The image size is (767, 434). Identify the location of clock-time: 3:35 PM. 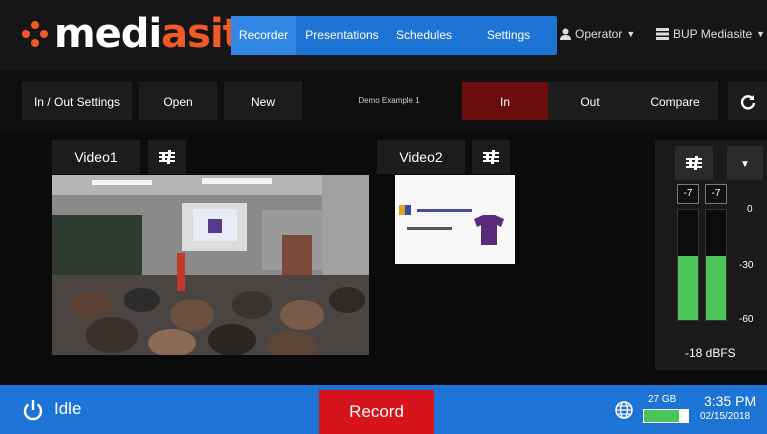
(730, 401).